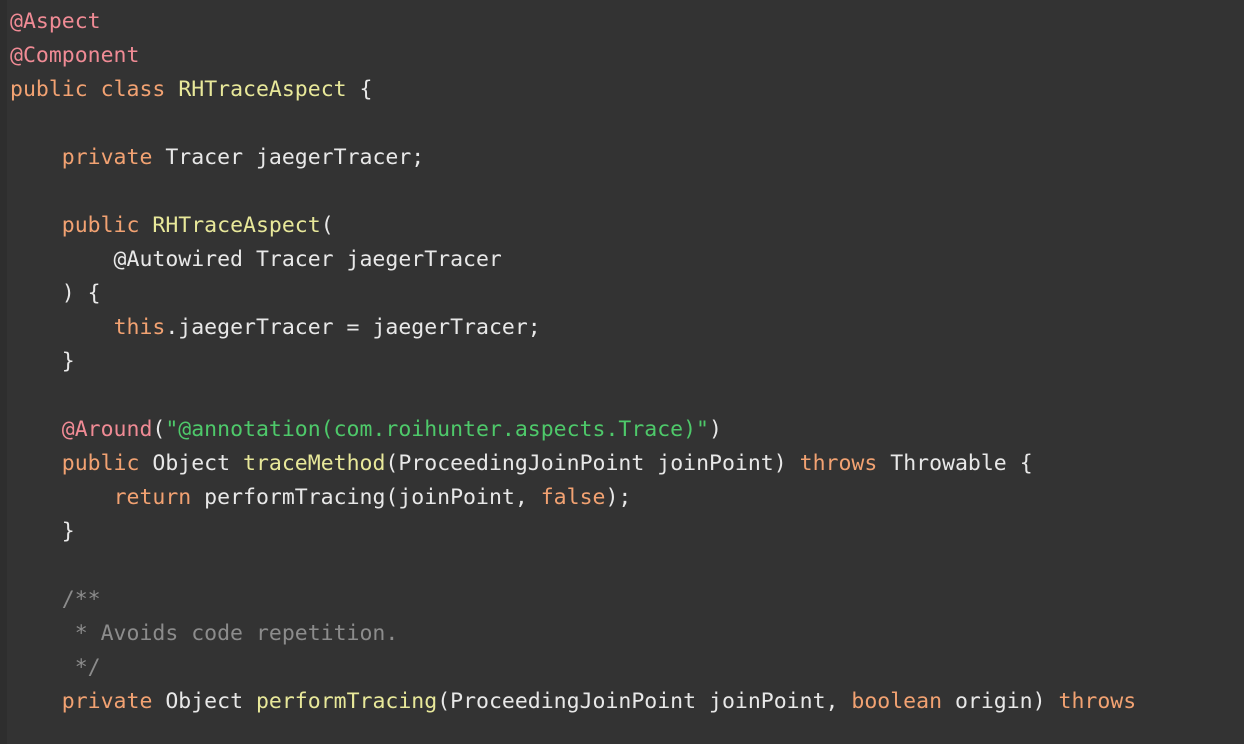 The height and width of the screenshot is (744, 1244). I want to click on code-token-kw: boolean, so click(897, 701).